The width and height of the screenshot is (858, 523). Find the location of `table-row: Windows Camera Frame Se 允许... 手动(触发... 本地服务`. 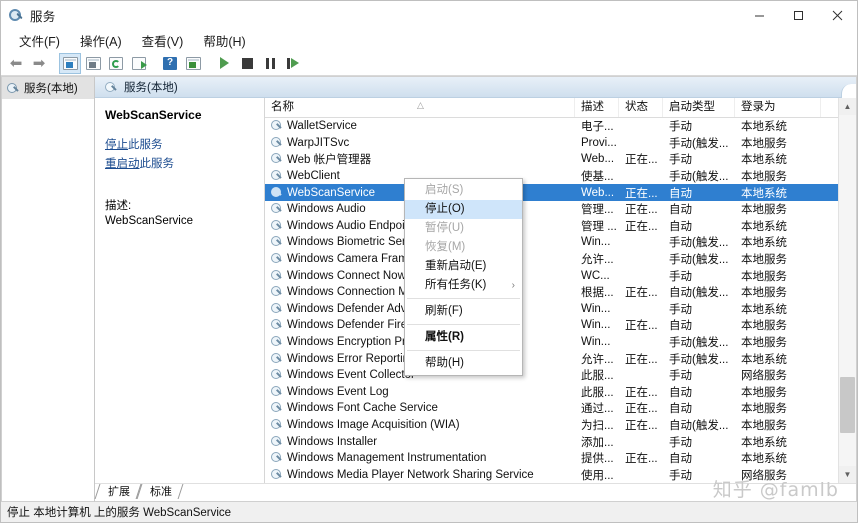

table-row: Windows Camera Frame Se 允许... 手动(触发... 本地服务 is located at coordinates (551, 259).